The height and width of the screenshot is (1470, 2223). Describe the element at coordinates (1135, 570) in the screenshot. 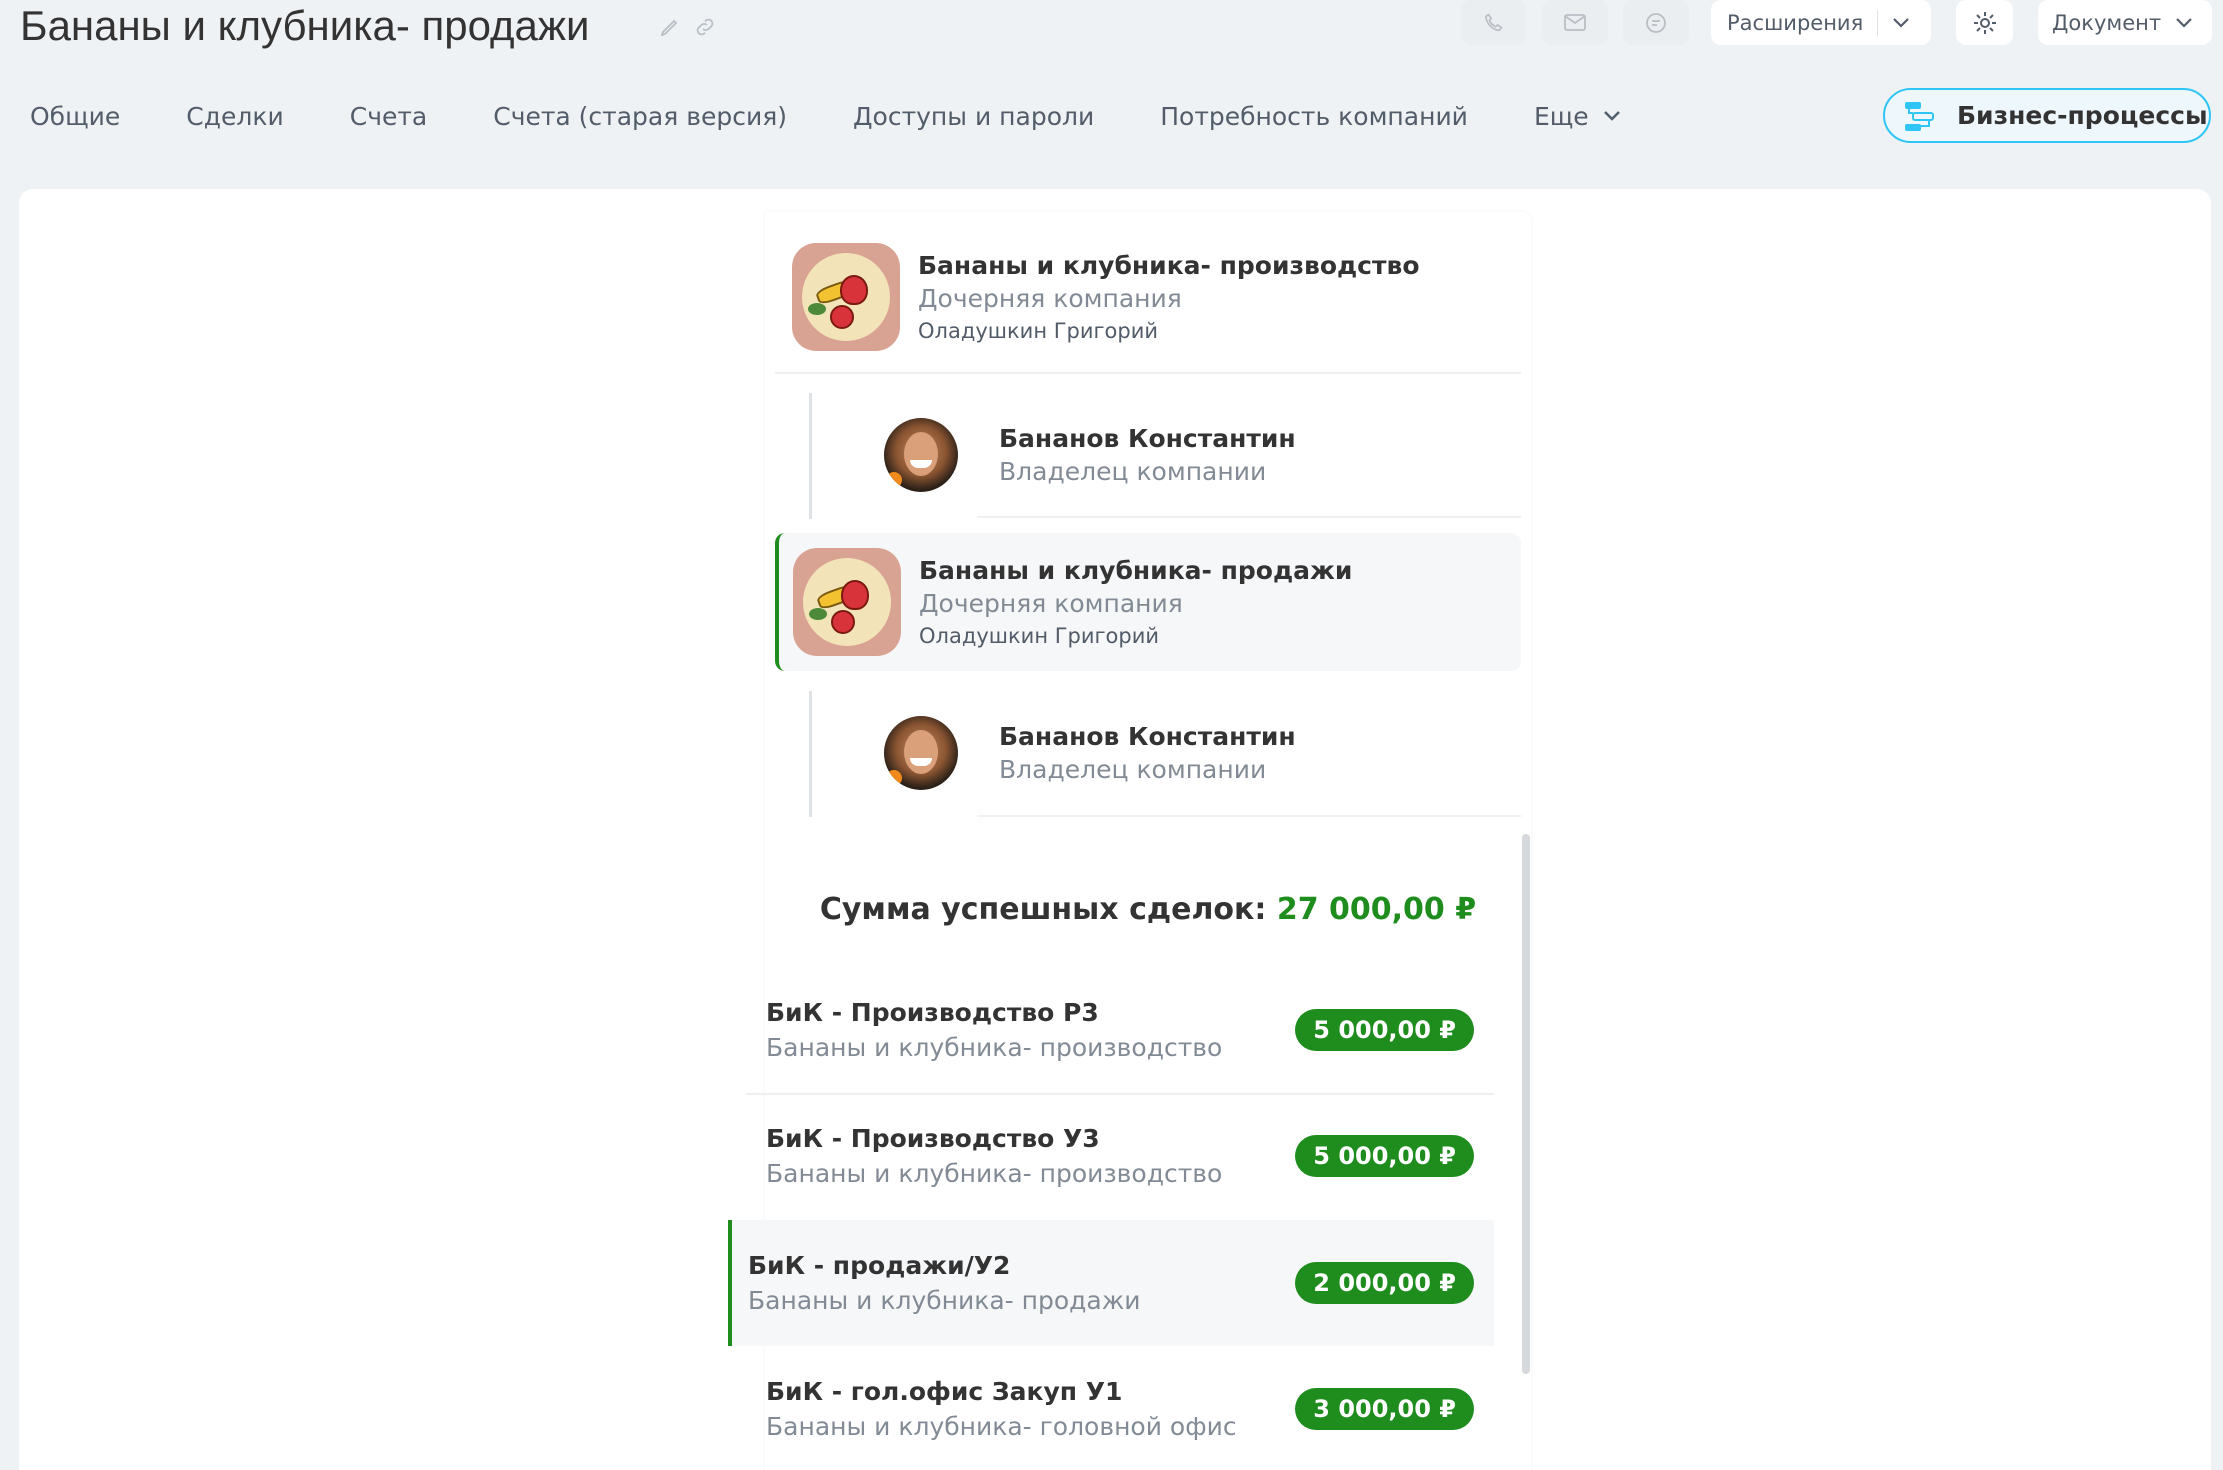

I see `company-name: Бананы и клубника- продажи` at that location.